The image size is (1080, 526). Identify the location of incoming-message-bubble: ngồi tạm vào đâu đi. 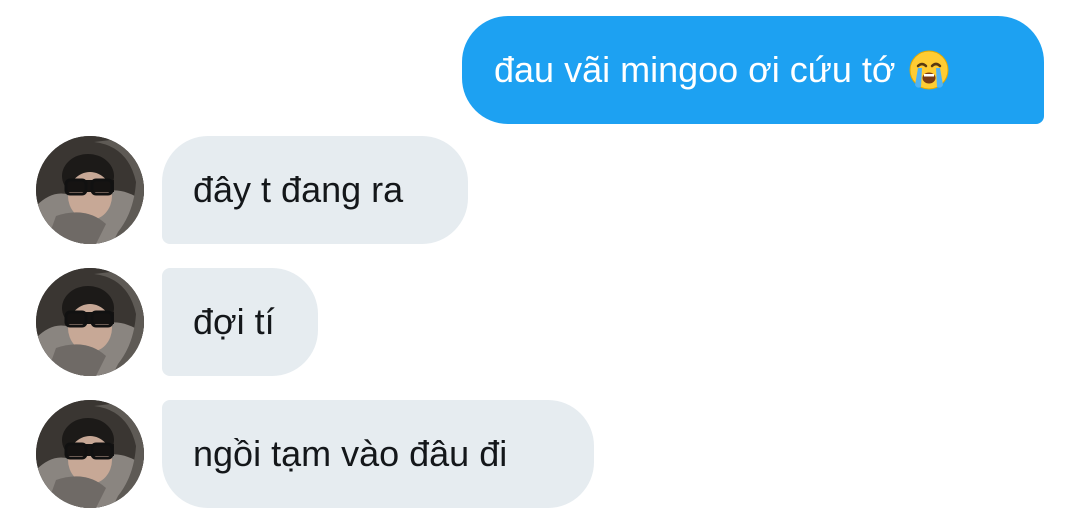
(378, 454).